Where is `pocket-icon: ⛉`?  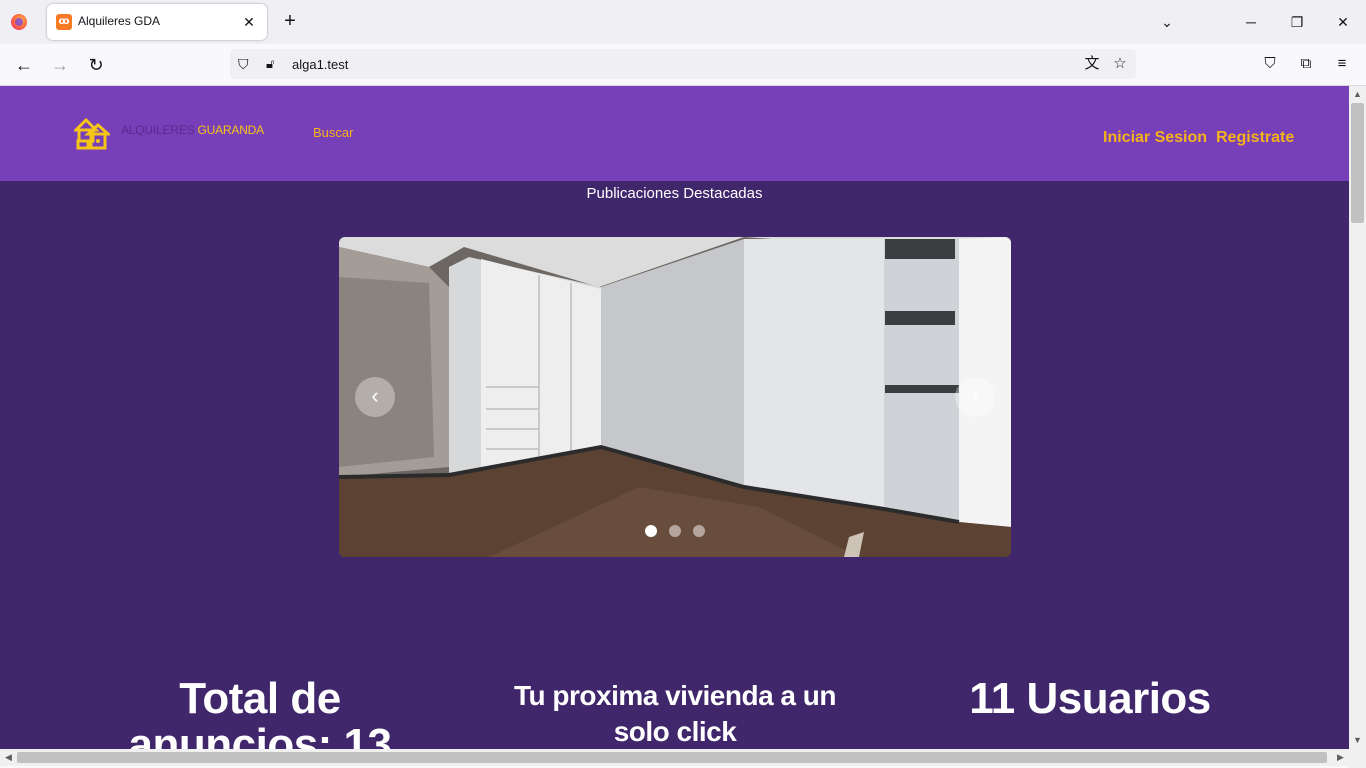 pocket-icon: ⛉ is located at coordinates (1270, 64).